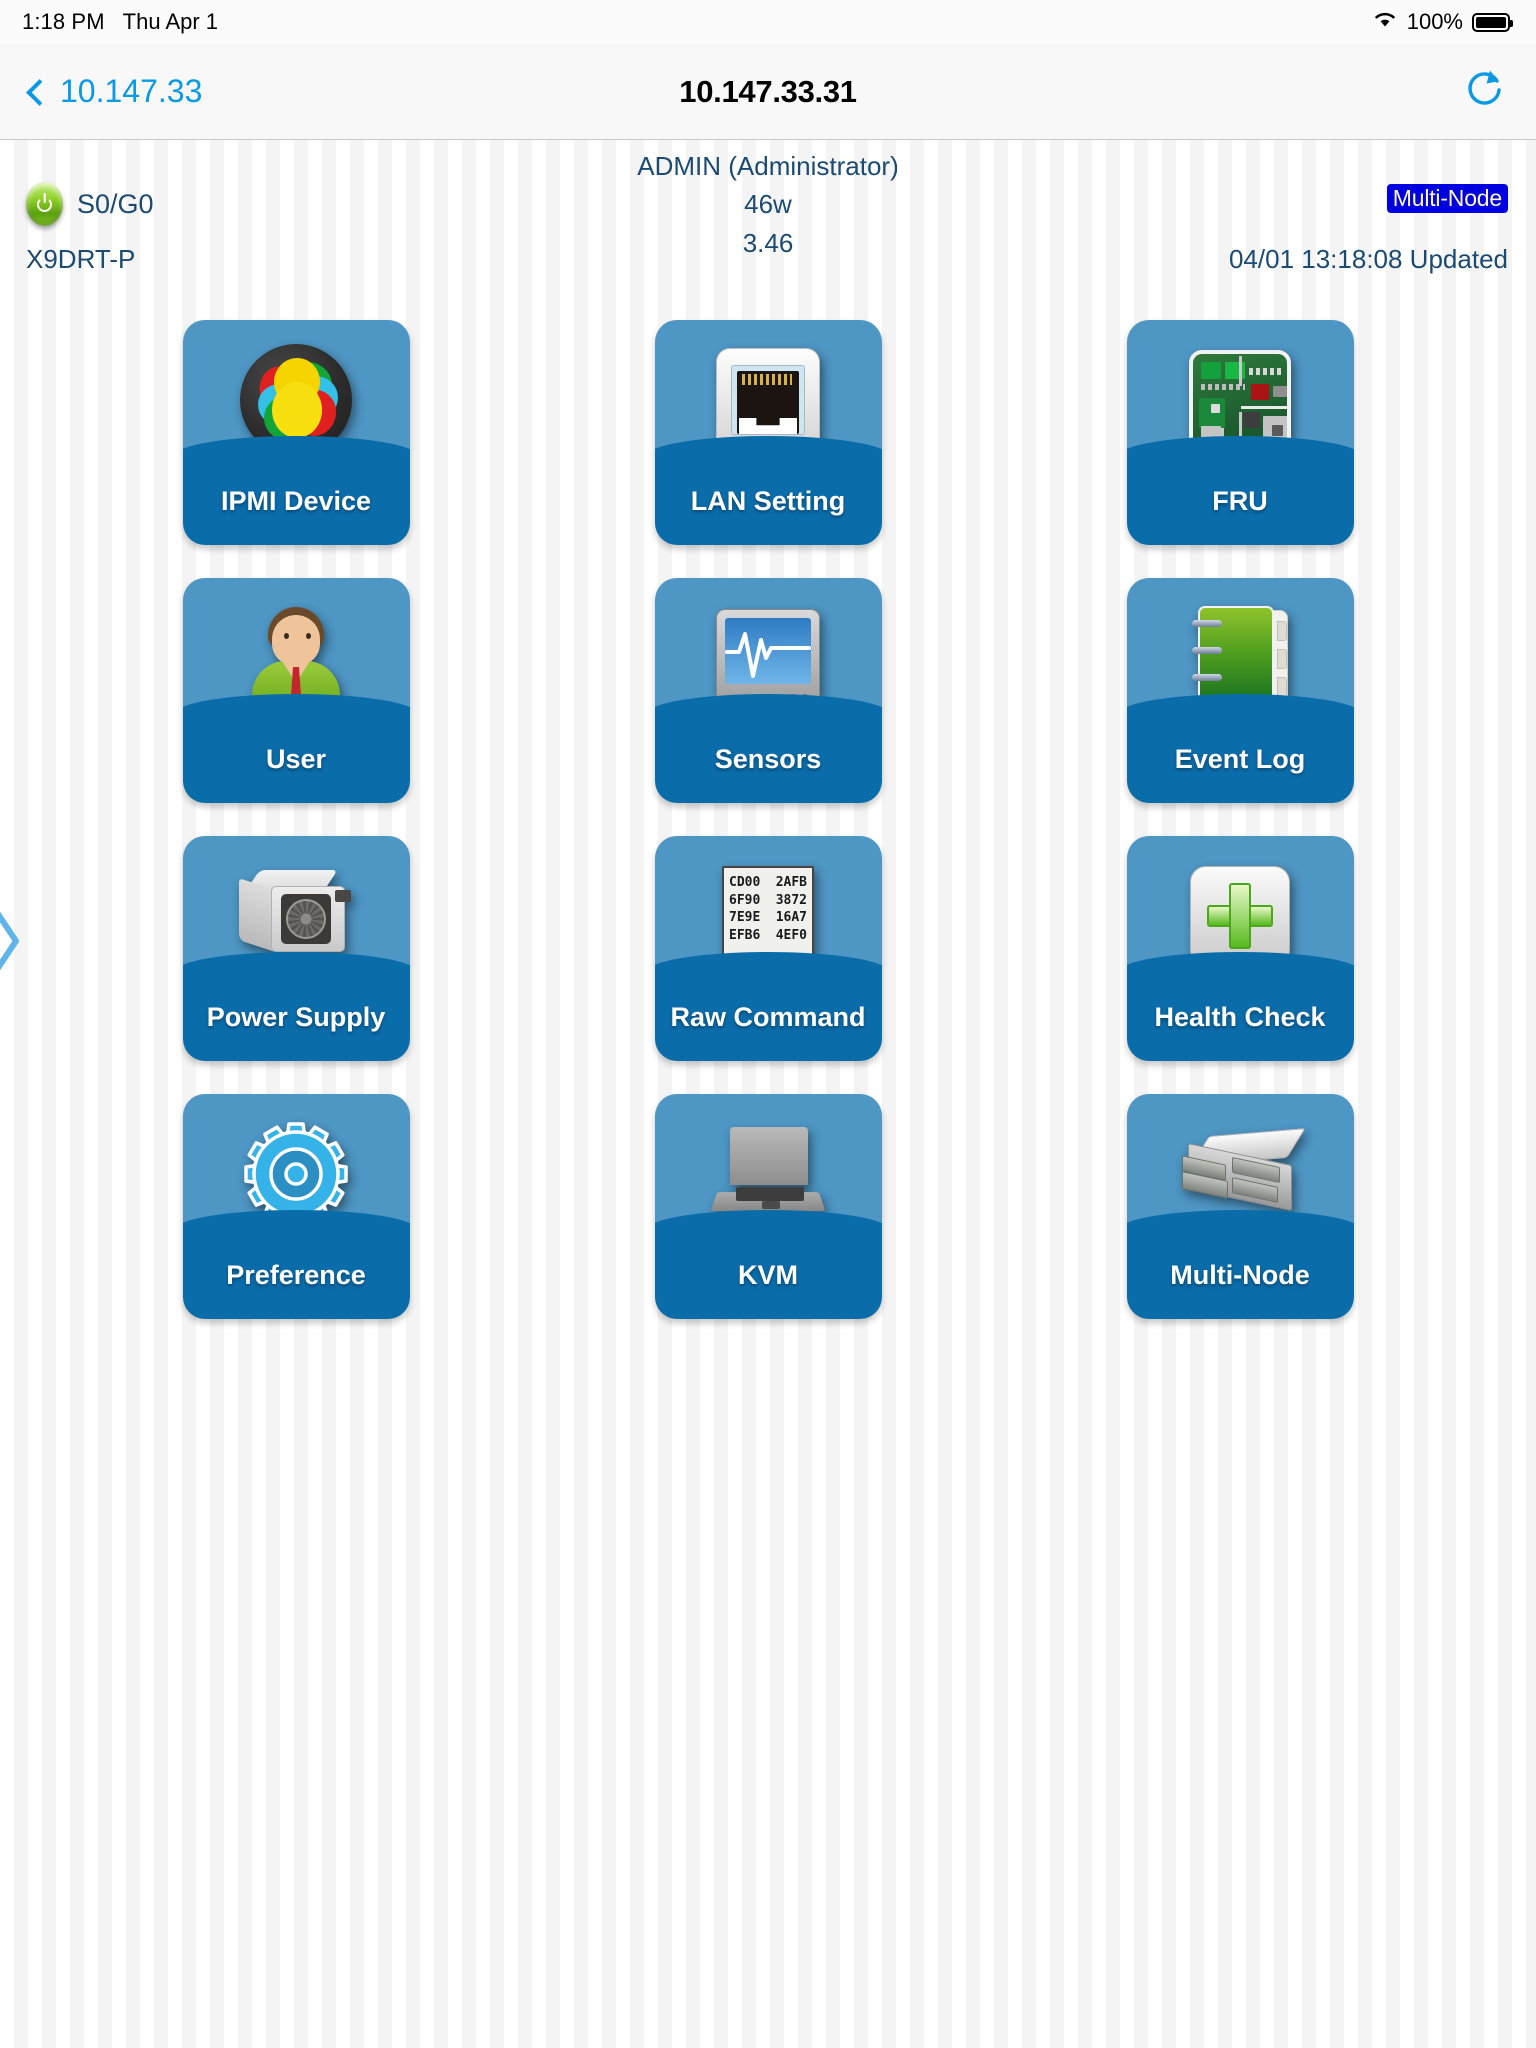  I want to click on status-bar-right: 100%, so click(1442, 22).